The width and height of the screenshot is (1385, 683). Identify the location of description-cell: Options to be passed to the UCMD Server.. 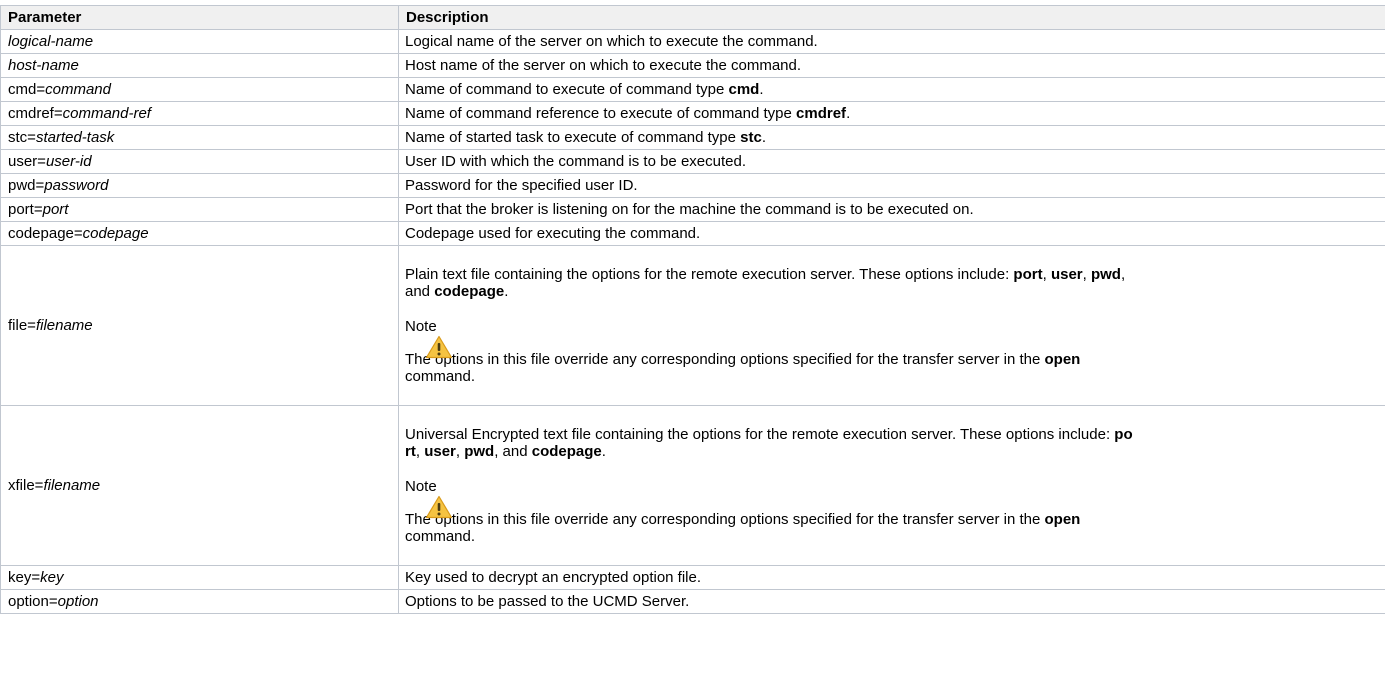
(891, 601).